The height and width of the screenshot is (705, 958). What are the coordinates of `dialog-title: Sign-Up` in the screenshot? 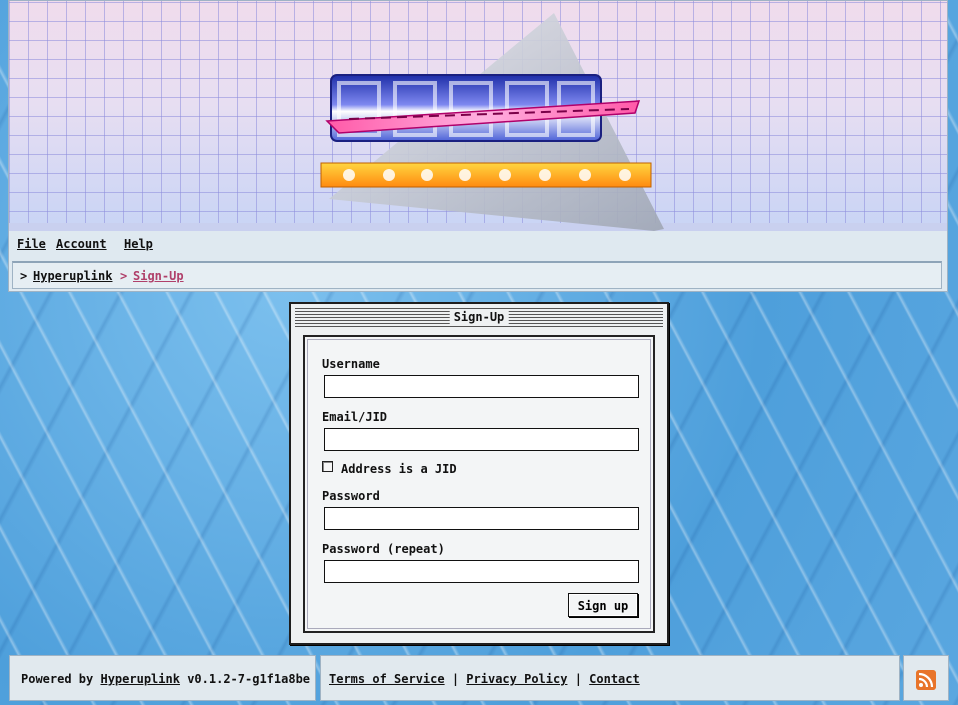 It's located at (479, 317).